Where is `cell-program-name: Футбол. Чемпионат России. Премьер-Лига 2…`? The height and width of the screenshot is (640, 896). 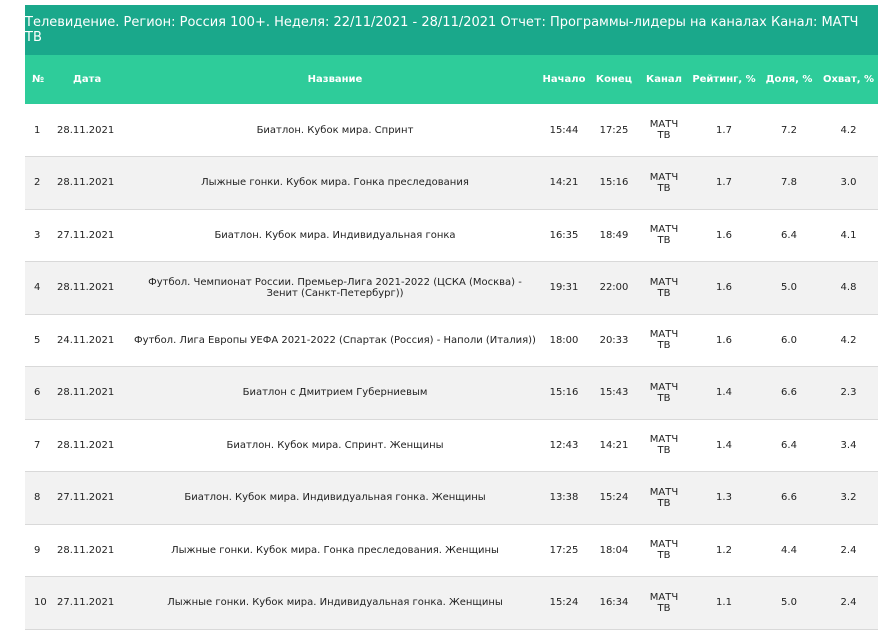 cell-program-name: Футбол. Чемпионат России. Премьер-Лига 2… is located at coordinates (335, 288).